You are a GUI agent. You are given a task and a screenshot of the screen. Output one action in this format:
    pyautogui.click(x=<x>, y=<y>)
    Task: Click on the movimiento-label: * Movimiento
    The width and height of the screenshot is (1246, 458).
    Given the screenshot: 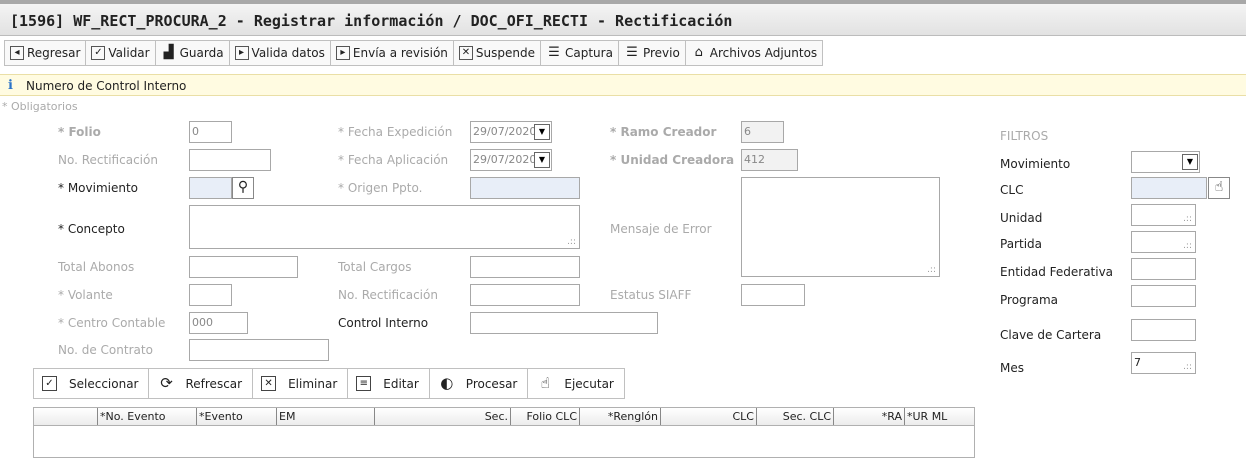 What is the action you would take?
    pyautogui.click(x=98, y=188)
    